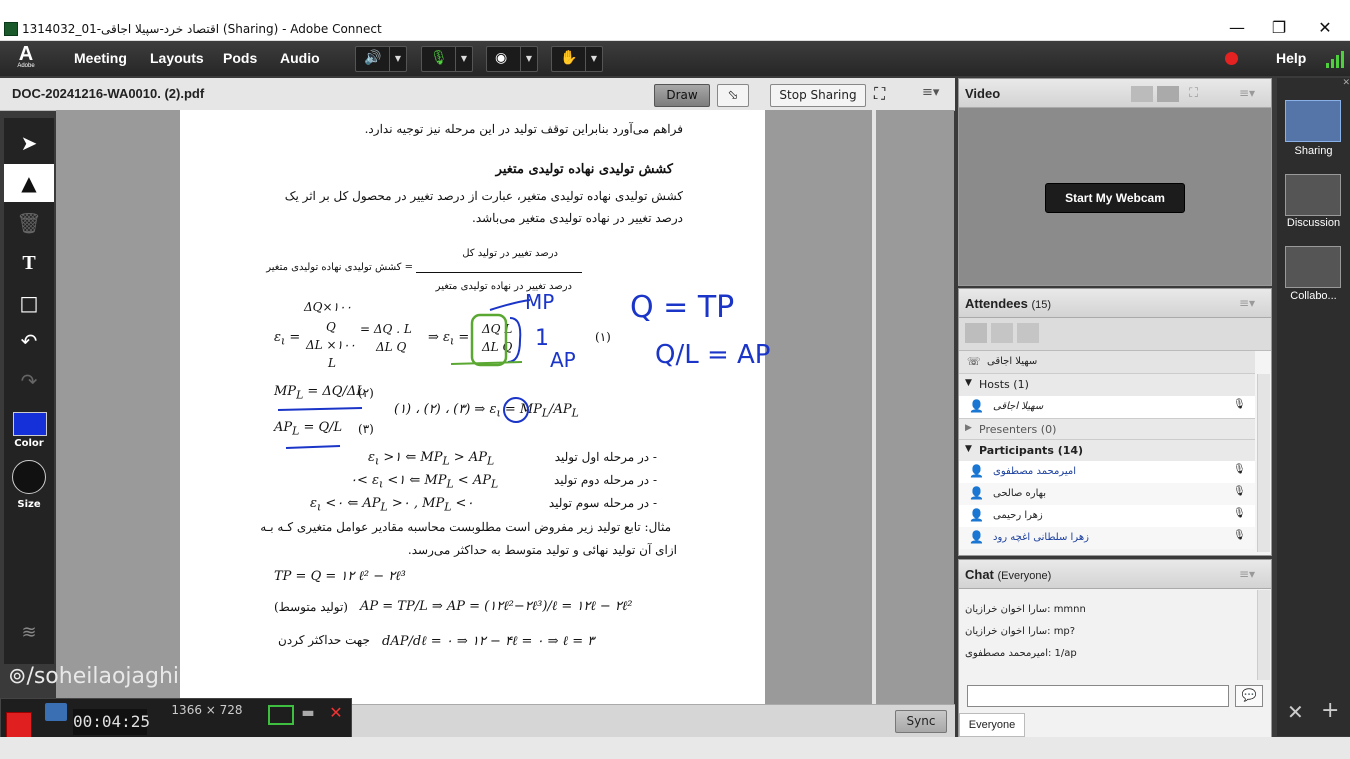 Image resolution: width=1350 pixels, height=759 pixels. I want to click on send-message-icon: 💬, so click(1249, 696).